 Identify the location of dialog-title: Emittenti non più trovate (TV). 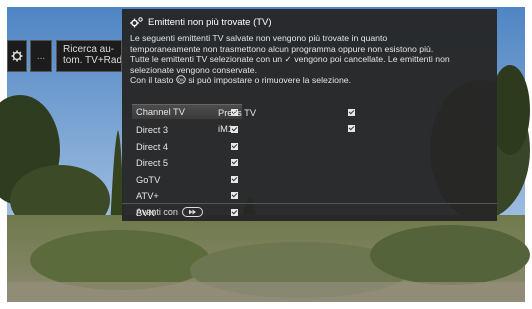
(201, 22).